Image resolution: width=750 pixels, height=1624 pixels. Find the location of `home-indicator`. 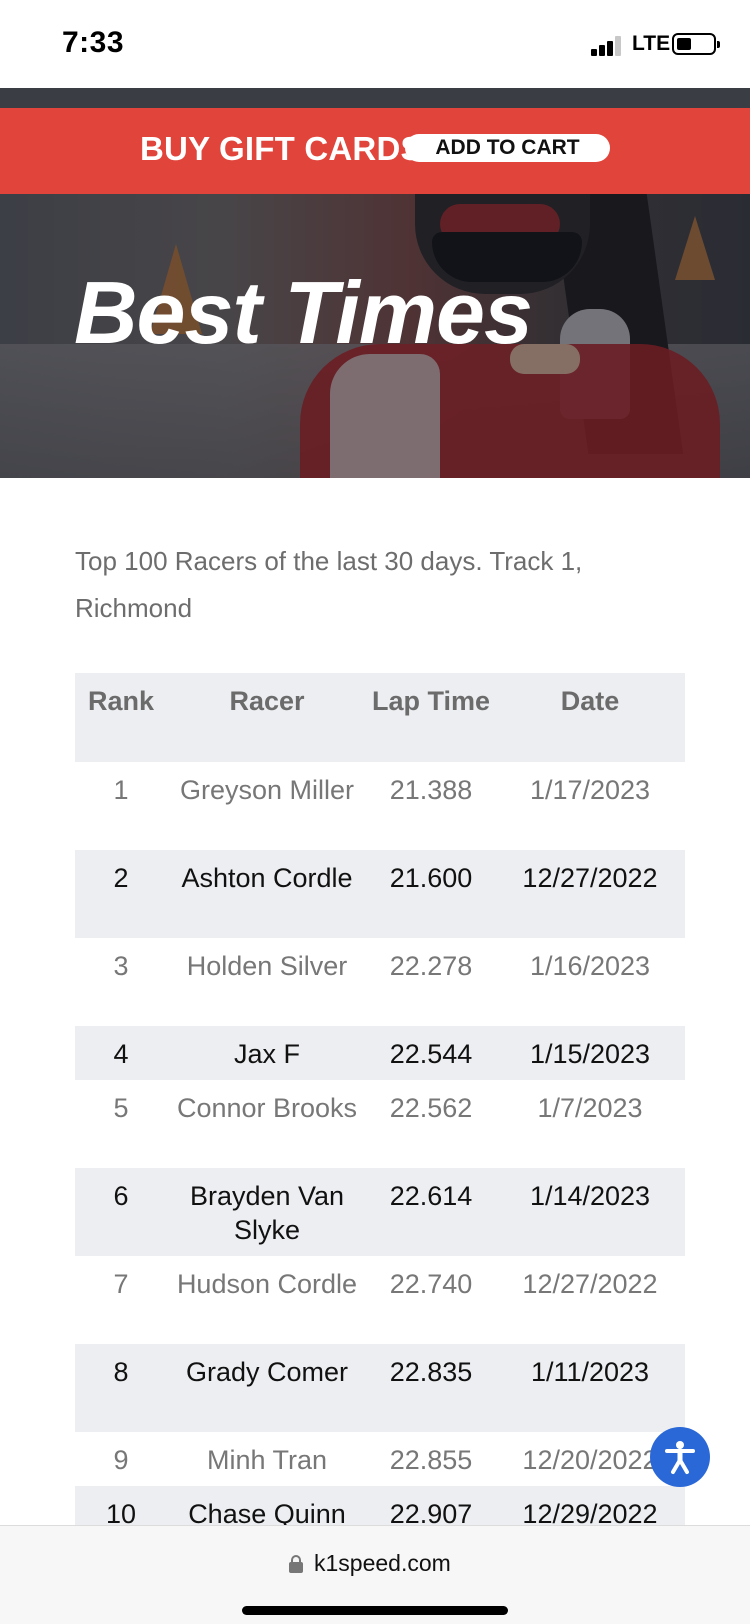

home-indicator is located at coordinates (375, 1610).